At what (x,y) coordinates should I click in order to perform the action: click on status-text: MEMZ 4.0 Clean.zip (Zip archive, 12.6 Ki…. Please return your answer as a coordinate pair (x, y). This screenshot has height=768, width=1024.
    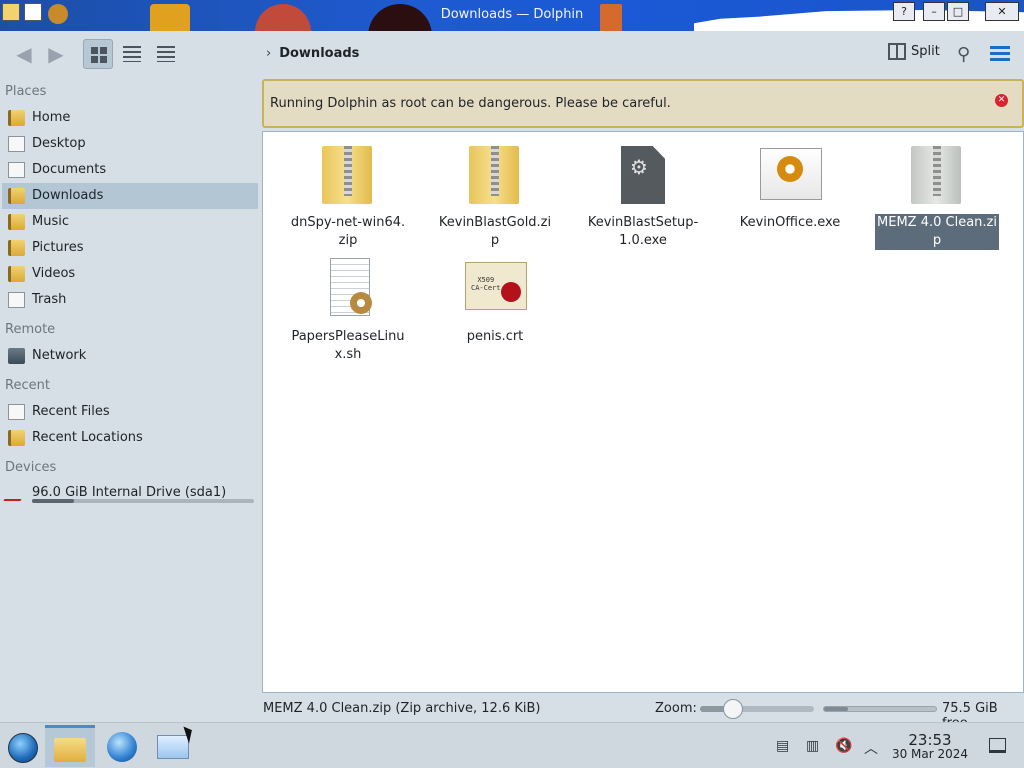
    Looking at the image, I should click on (402, 708).